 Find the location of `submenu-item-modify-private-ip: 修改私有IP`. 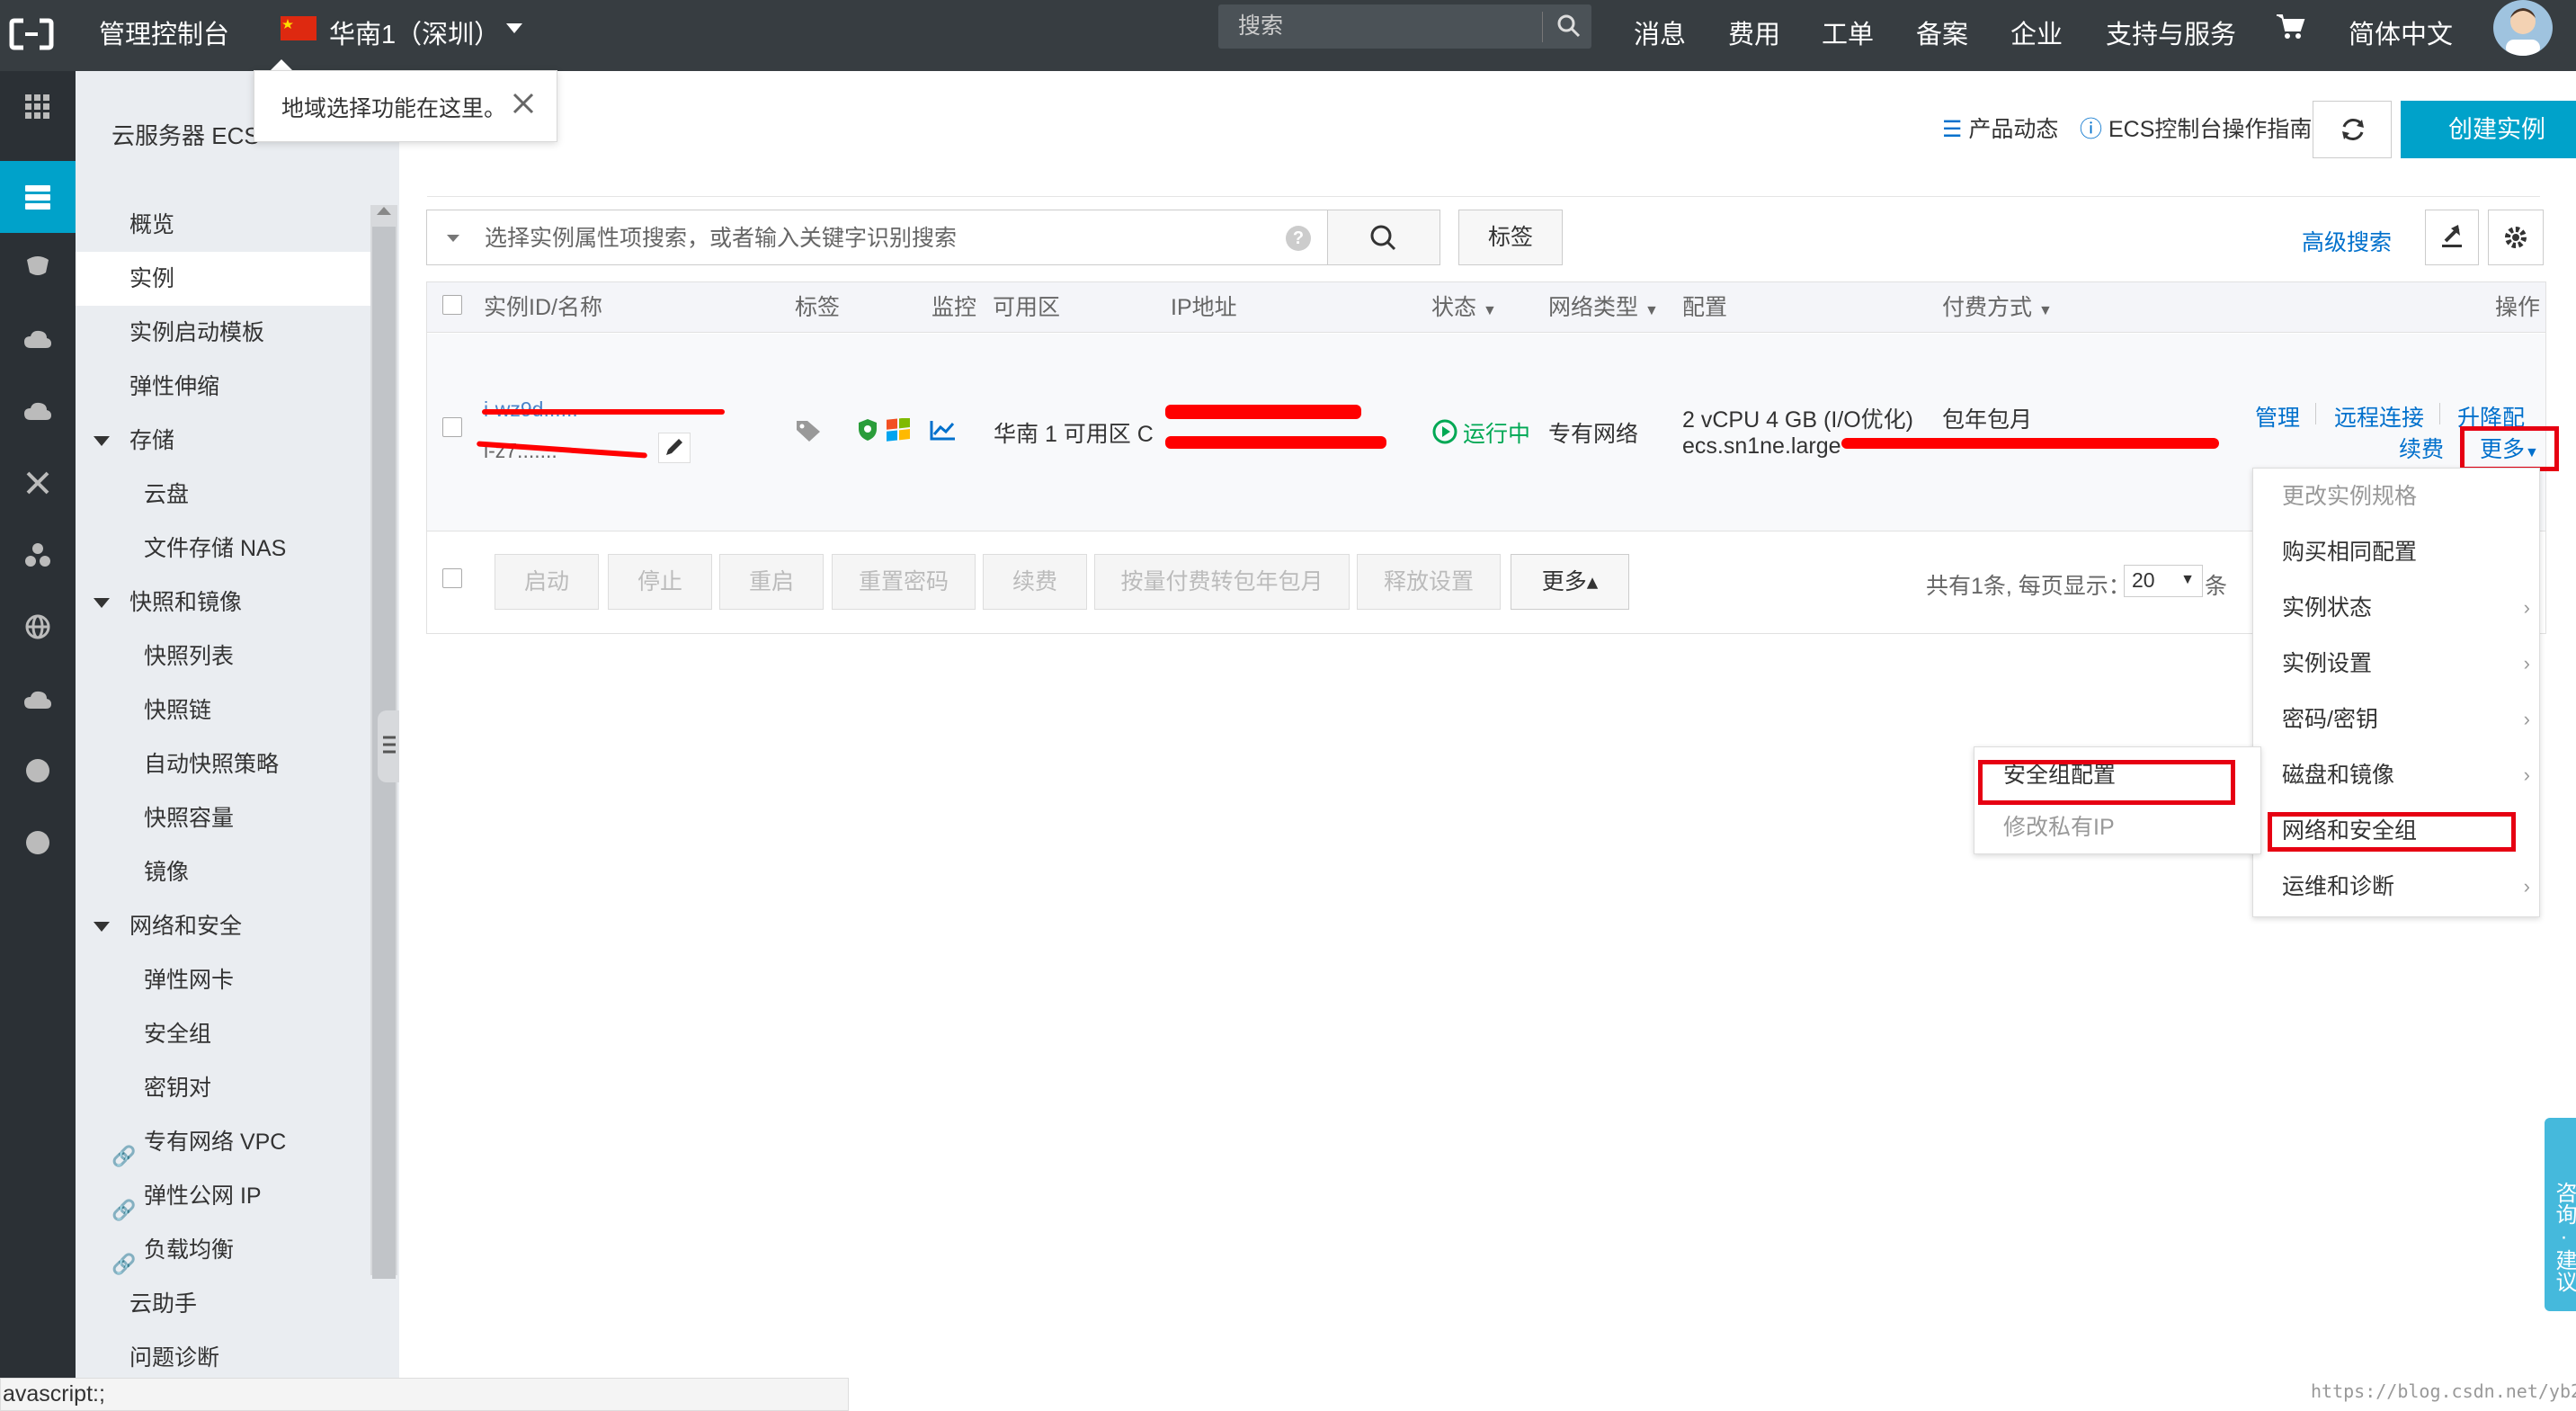

submenu-item-modify-private-ip: 修改私有IP is located at coordinates (2117, 827).